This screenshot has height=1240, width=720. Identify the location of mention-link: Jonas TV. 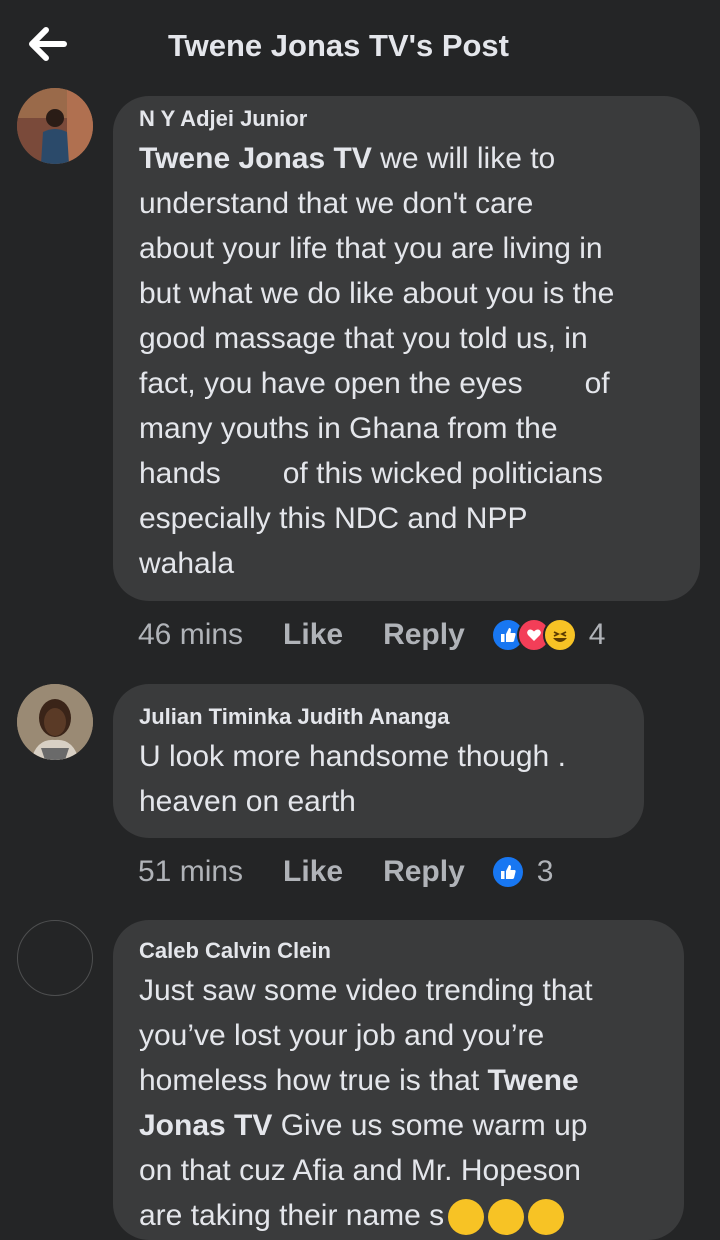
(205, 1125).